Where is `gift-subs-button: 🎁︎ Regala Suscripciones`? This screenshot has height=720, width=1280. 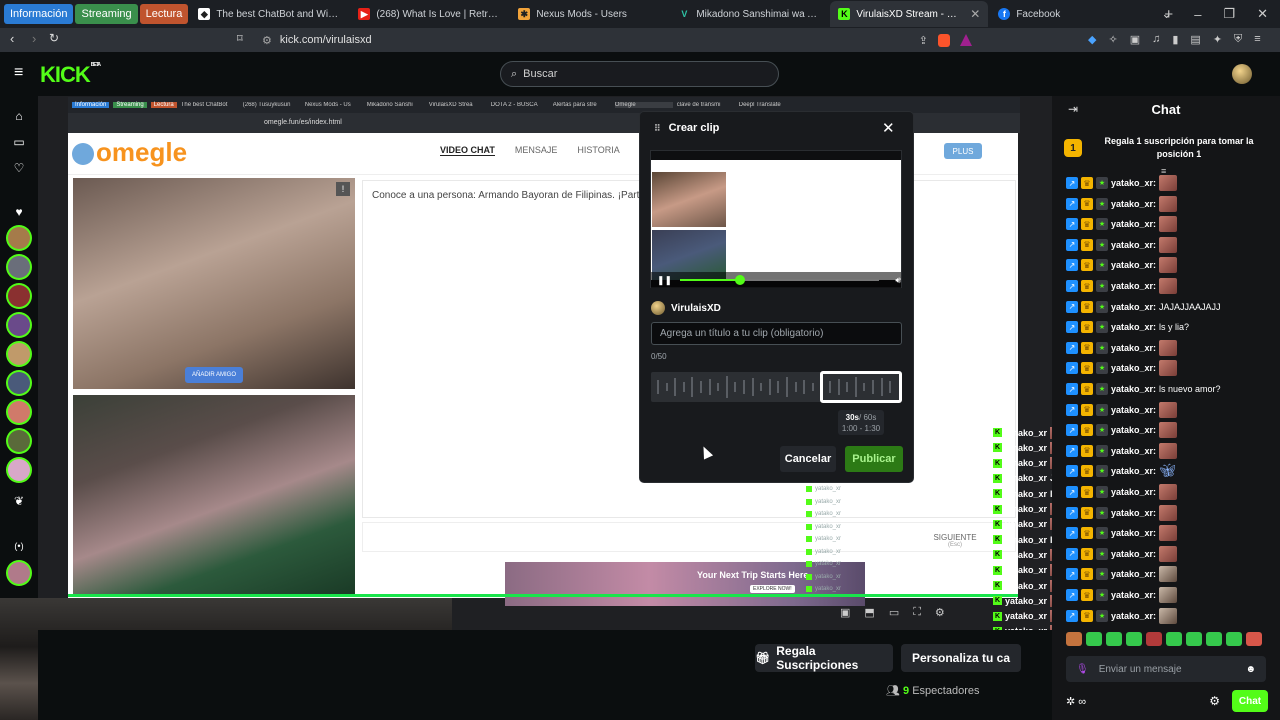 gift-subs-button: 🎁︎ Regala Suscripciones is located at coordinates (824, 658).